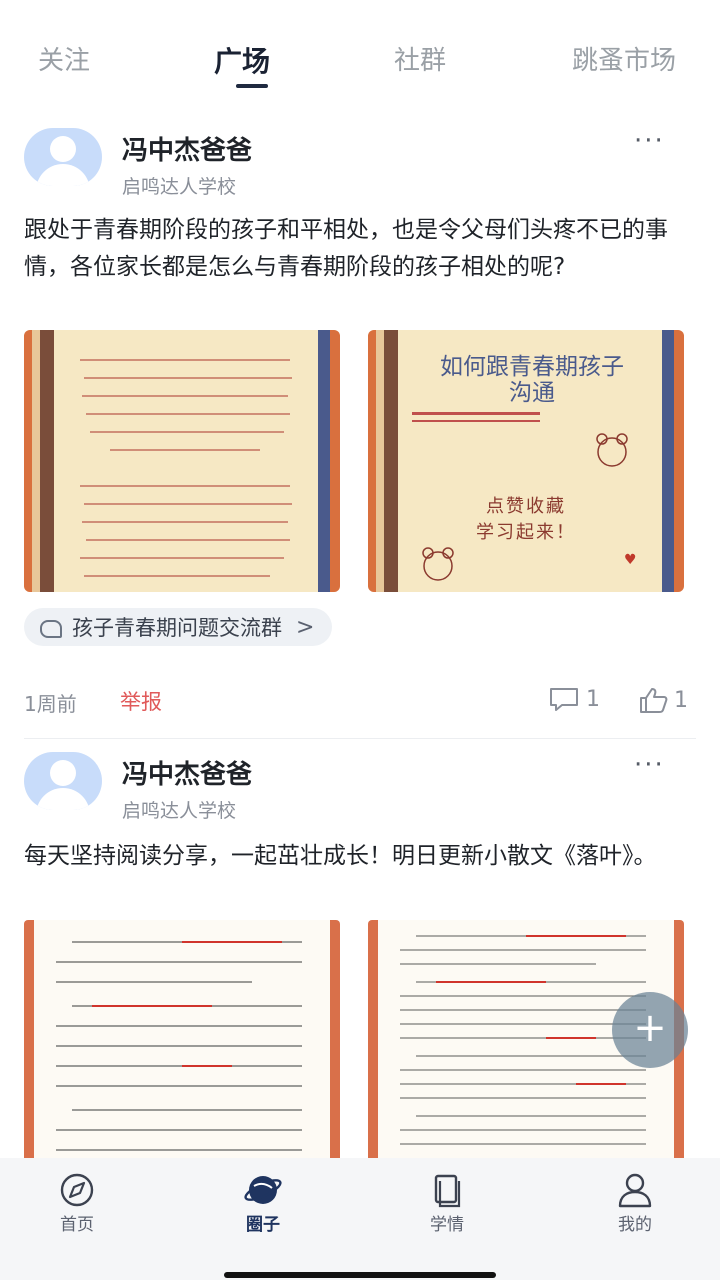 The image size is (720, 1280). Describe the element at coordinates (141, 701) in the screenshot. I see `report-button: 举报` at that location.